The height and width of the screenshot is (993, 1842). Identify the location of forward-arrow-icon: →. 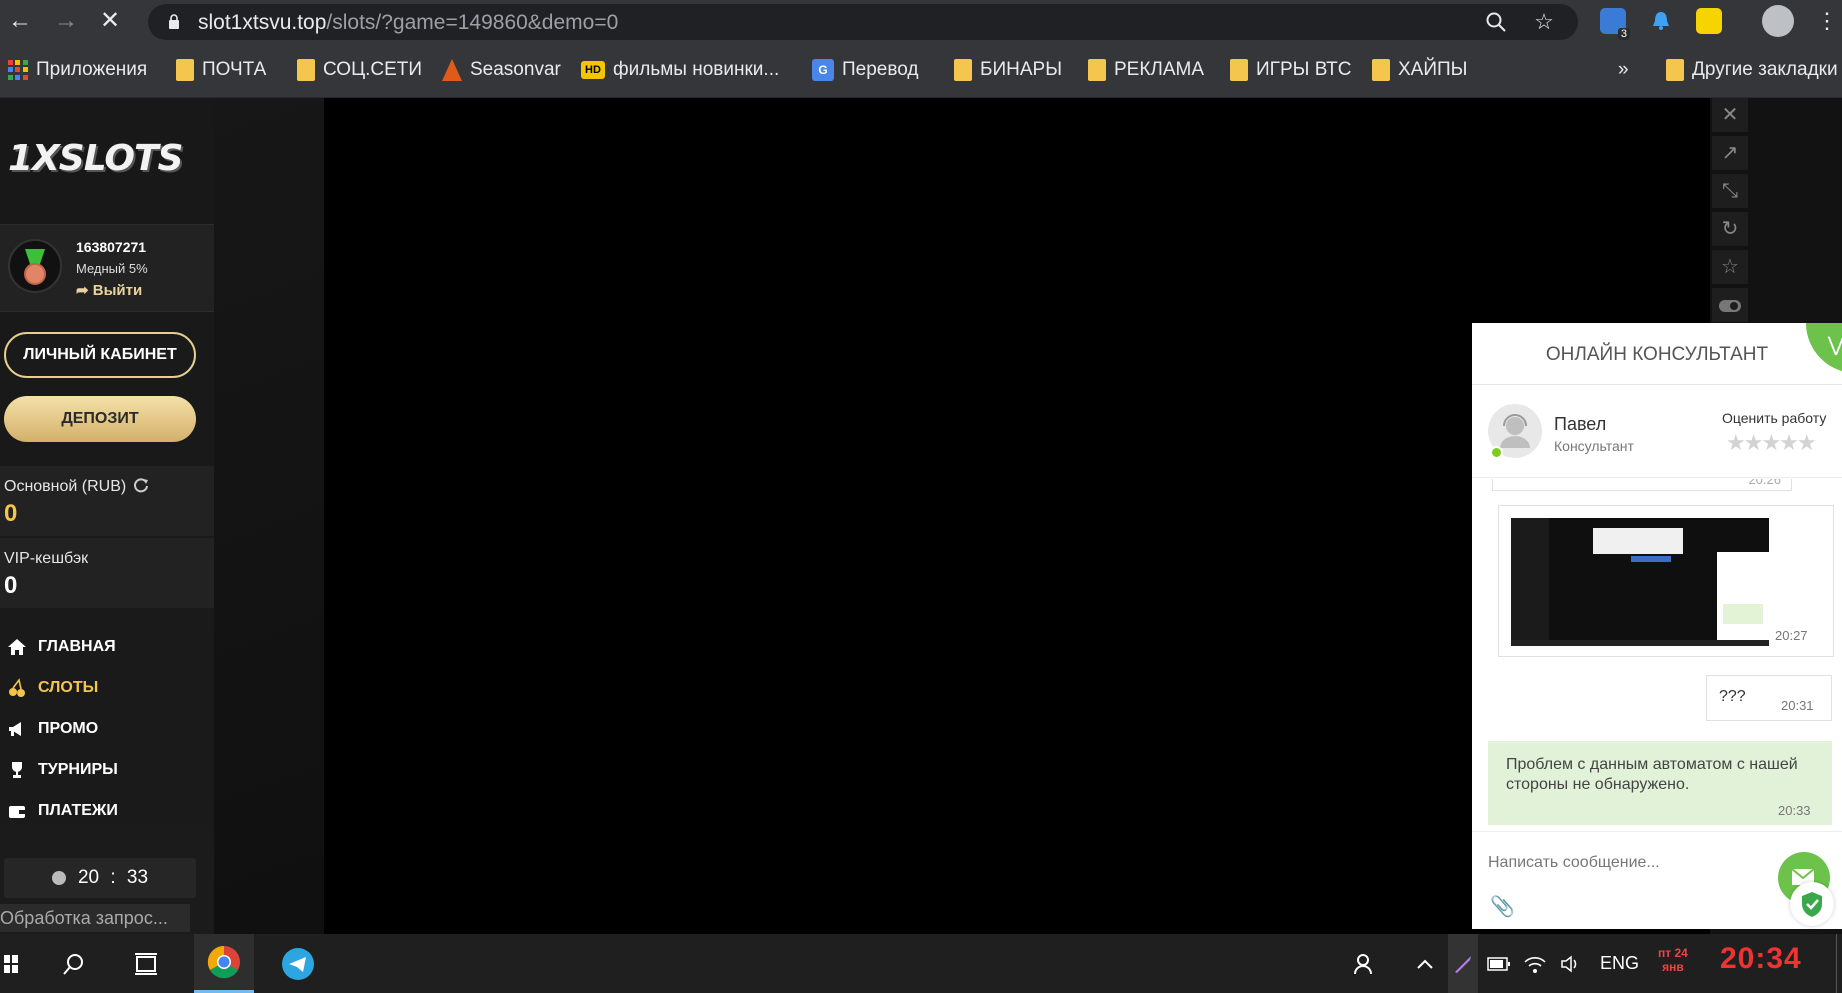
(66, 21).